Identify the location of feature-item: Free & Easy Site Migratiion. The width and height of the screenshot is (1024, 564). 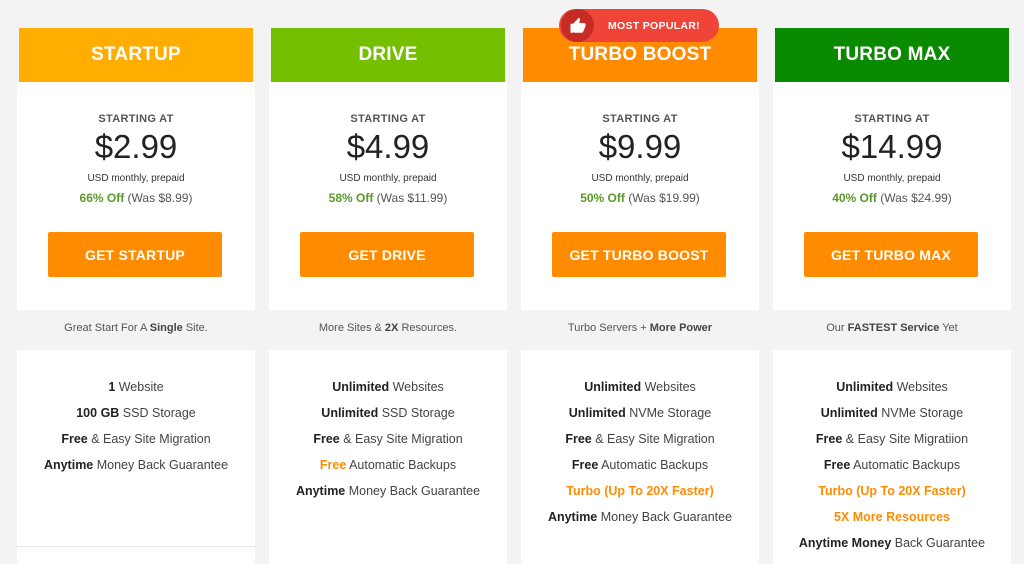
(892, 445).